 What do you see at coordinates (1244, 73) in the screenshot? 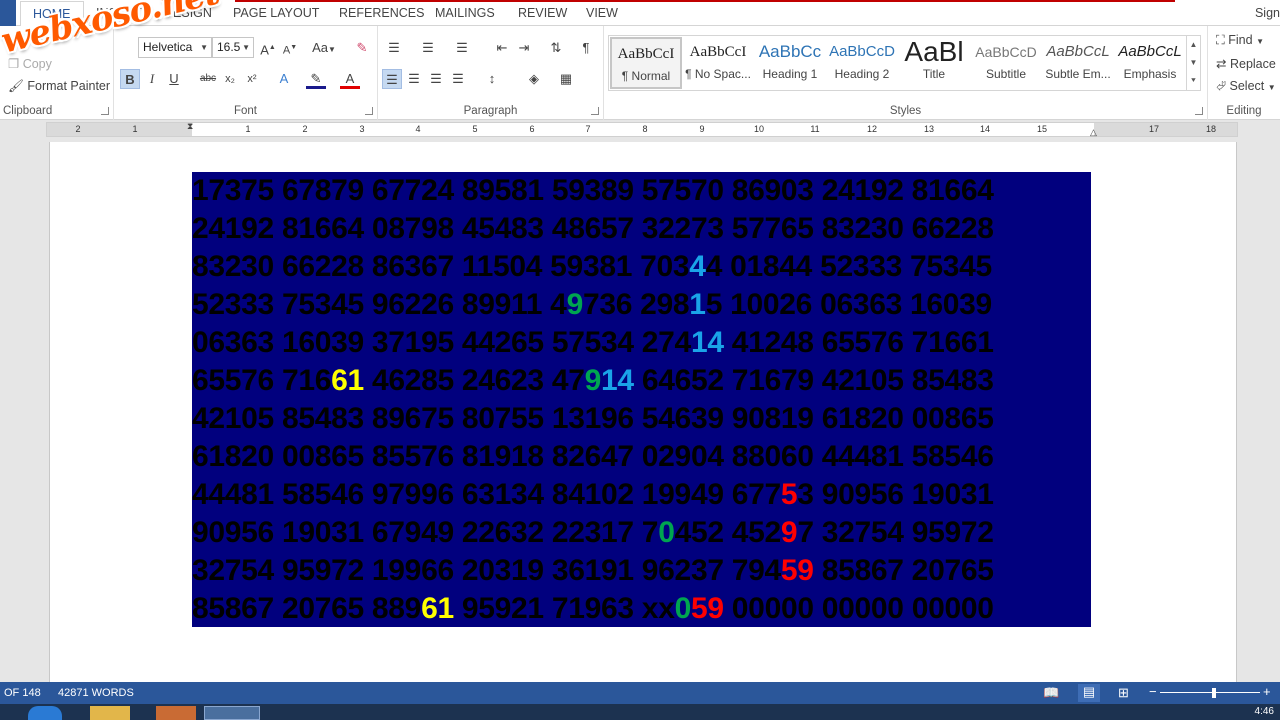
I see `editing-group: ⛶ Find ▼ ⇄ Replace ⮰ Select ▼ Editing` at bounding box center [1244, 73].